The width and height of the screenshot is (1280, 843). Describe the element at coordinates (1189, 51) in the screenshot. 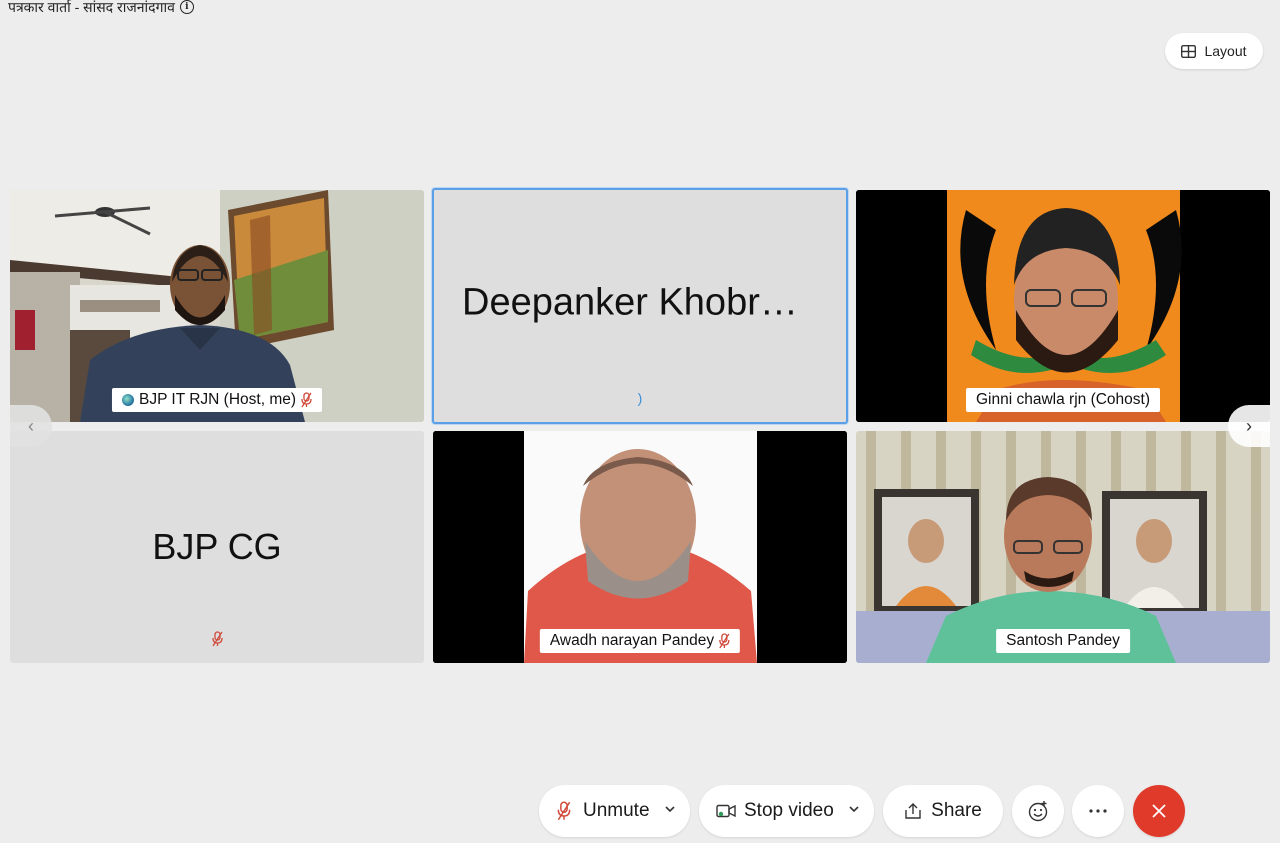

I see `grid-icon` at that location.